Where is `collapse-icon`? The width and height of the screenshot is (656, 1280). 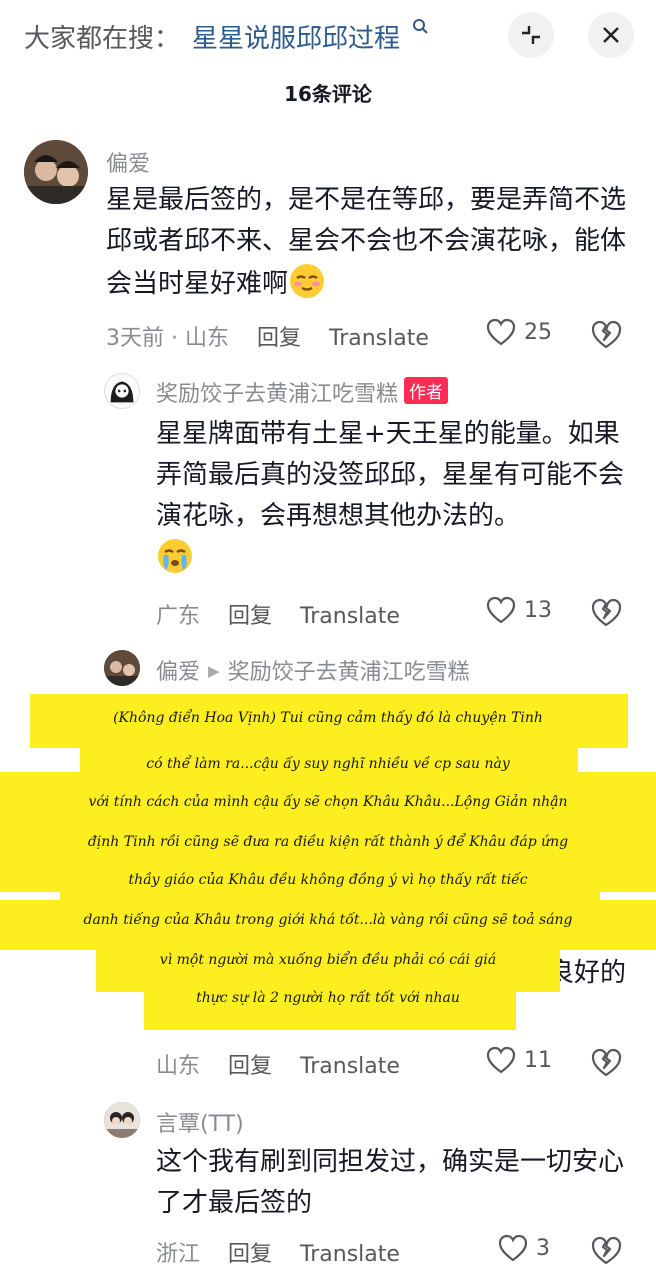
collapse-icon is located at coordinates (531, 35).